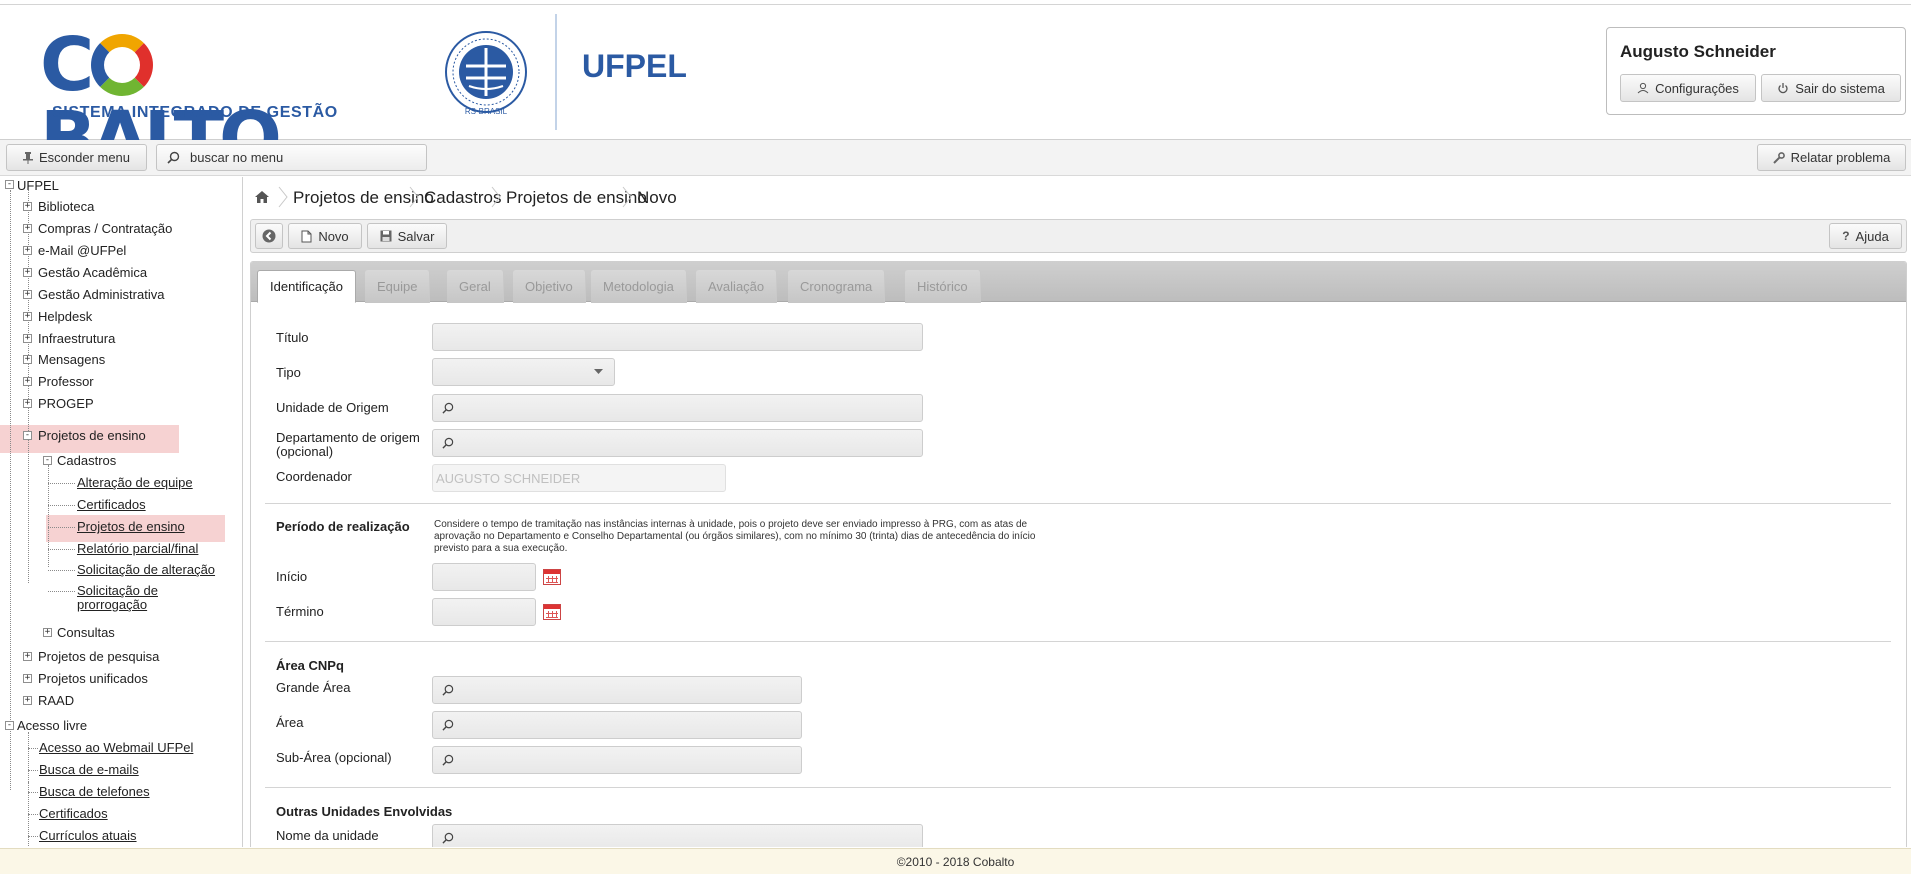 This screenshot has height=874, width=1911. What do you see at coordinates (89, 770) in the screenshot?
I see `tree-link-busca-emails: Busca de e-mails` at bounding box center [89, 770].